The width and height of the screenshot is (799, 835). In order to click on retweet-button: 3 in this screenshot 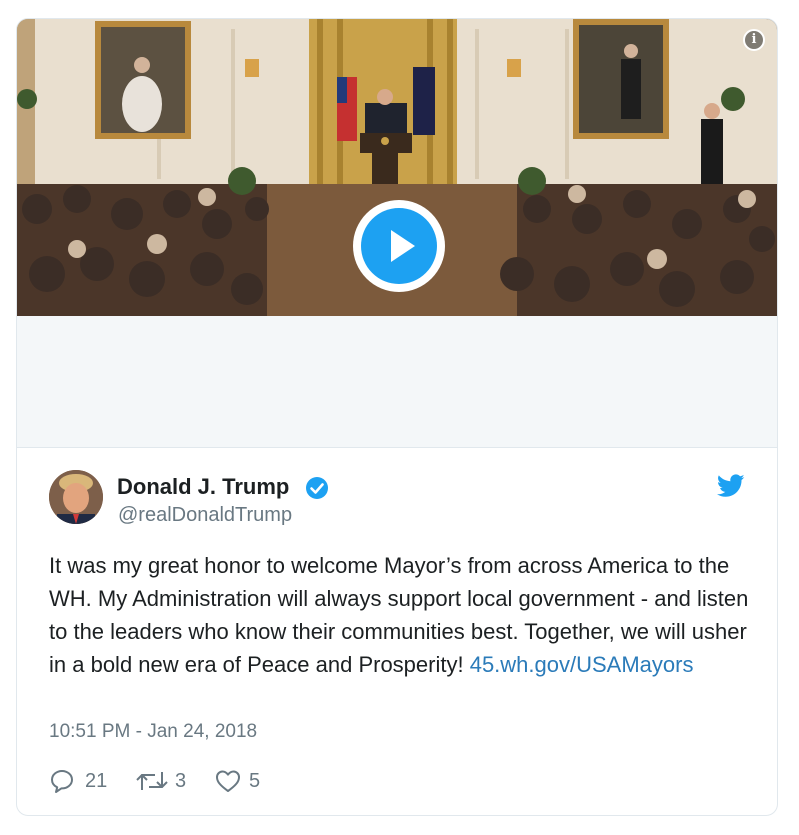, I will do `click(170, 781)`.